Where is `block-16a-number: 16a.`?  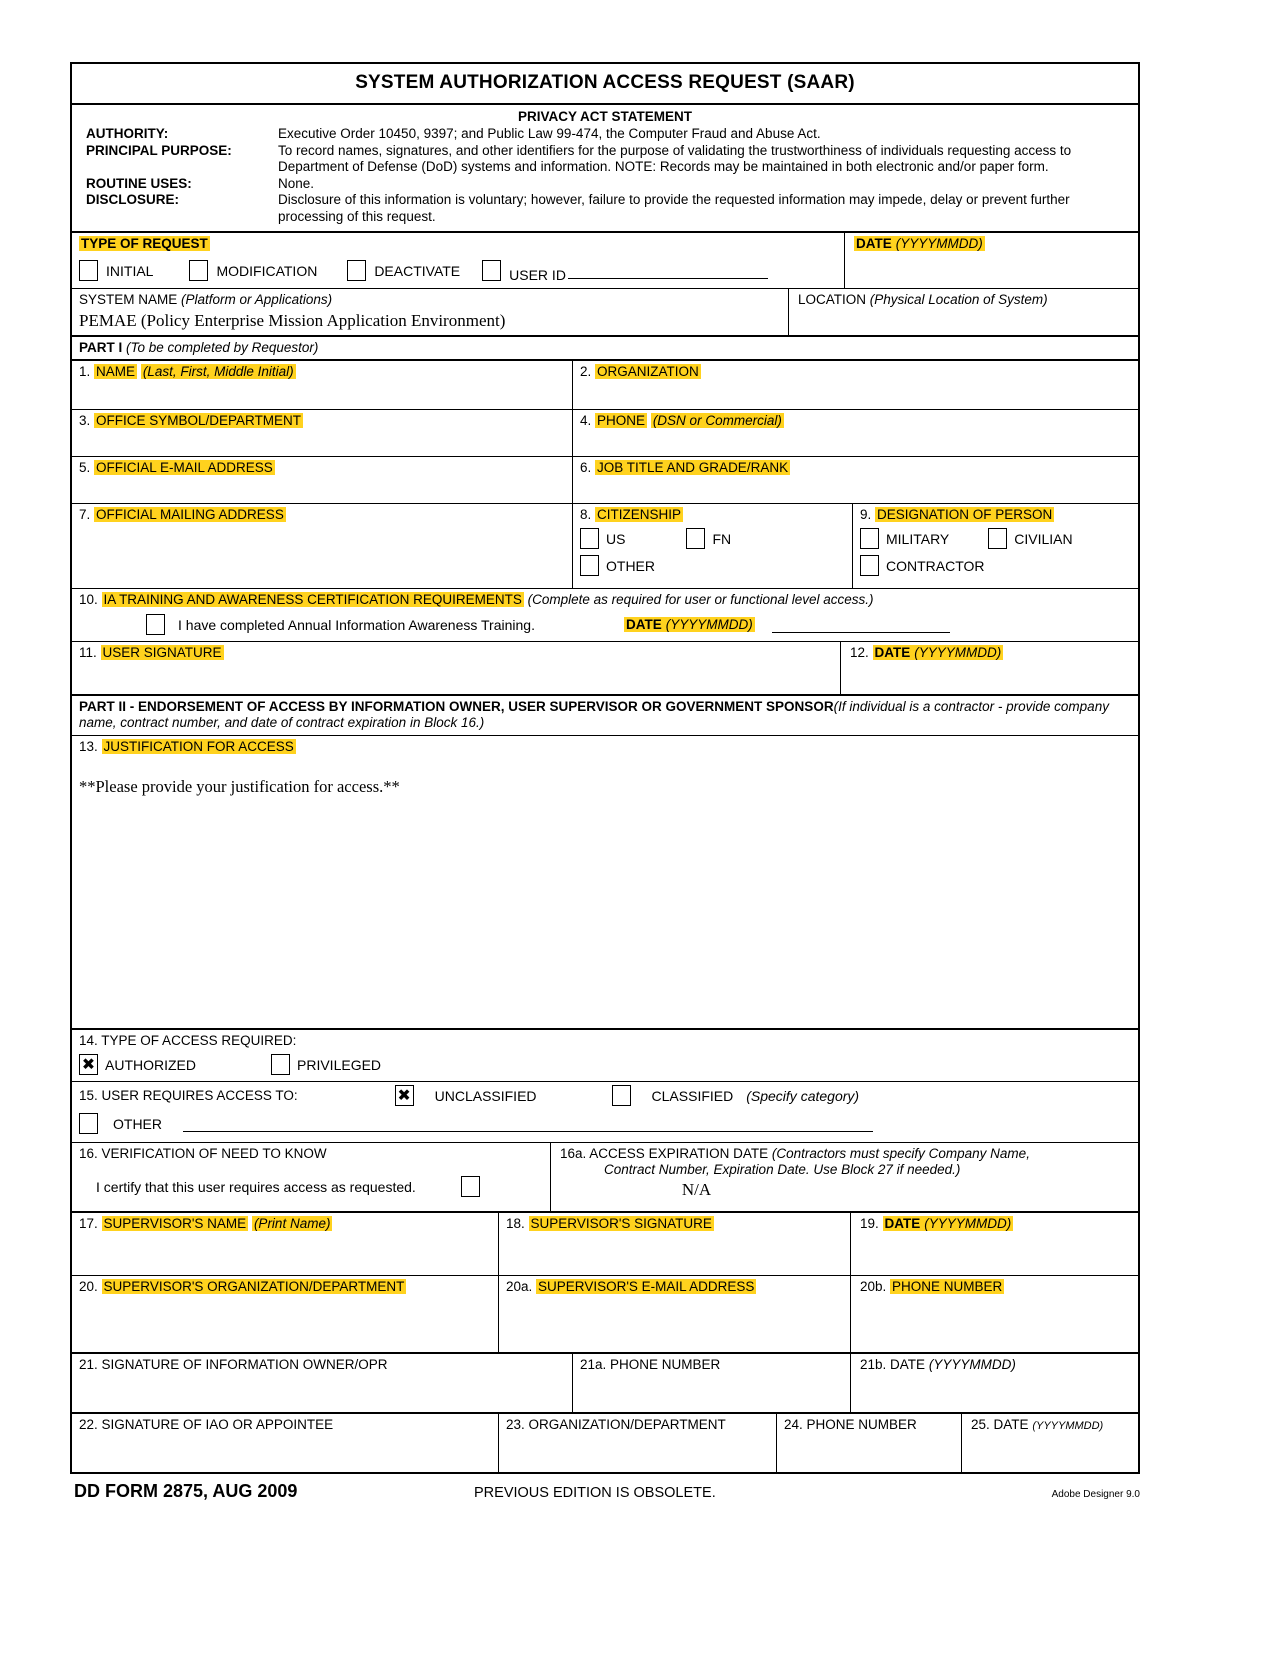
block-16a-number: 16a. is located at coordinates (573, 1153).